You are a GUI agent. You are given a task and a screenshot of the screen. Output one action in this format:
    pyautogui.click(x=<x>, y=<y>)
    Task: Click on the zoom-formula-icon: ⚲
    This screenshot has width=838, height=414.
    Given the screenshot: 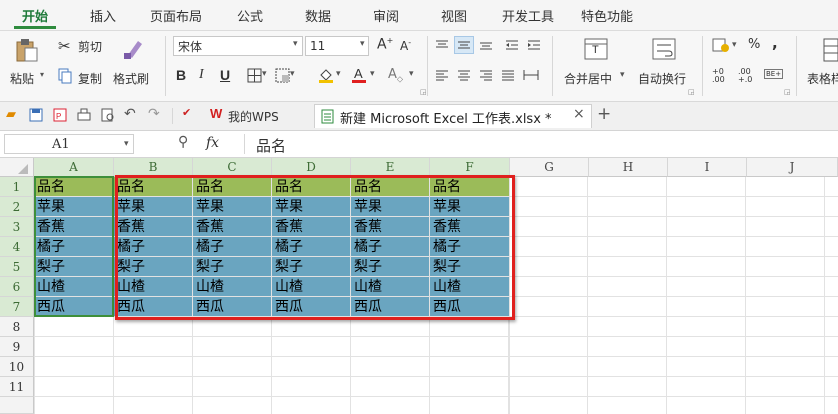 What is the action you would take?
    pyautogui.click(x=183, y=142)
    